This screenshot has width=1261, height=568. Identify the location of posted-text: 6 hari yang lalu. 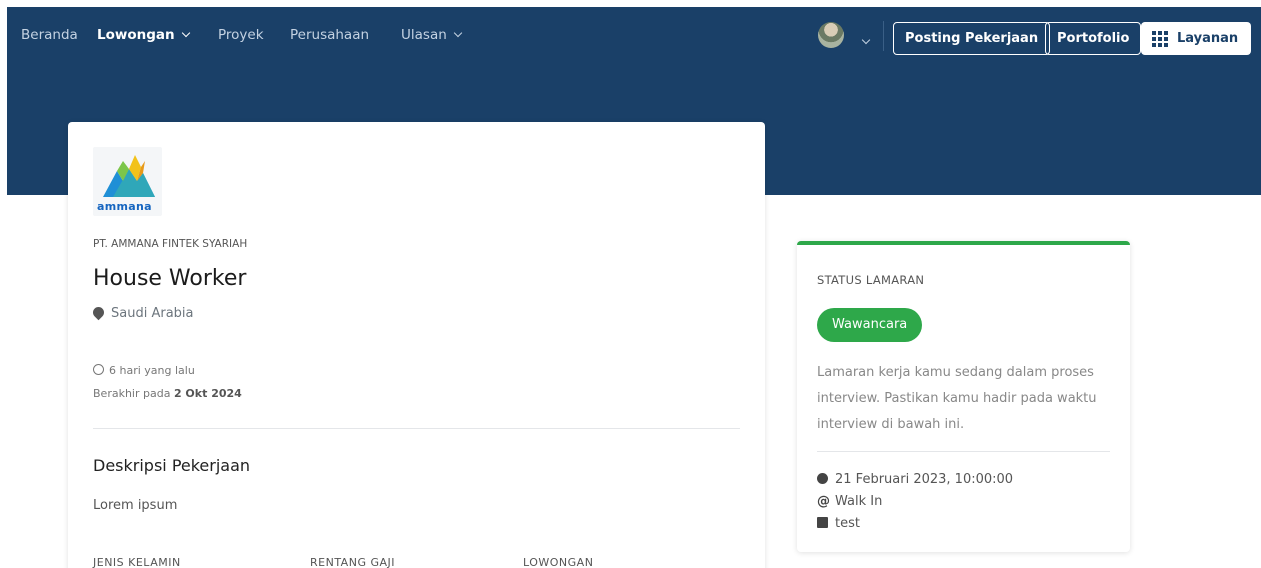
(152, 370).